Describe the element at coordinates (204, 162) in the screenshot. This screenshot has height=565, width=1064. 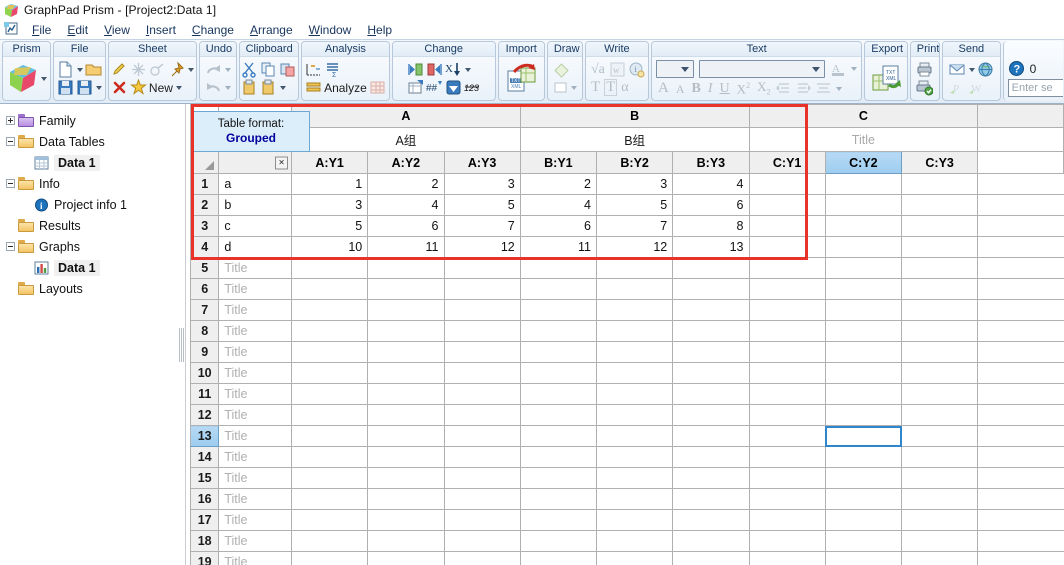
I see `select-all-corner` at that location.